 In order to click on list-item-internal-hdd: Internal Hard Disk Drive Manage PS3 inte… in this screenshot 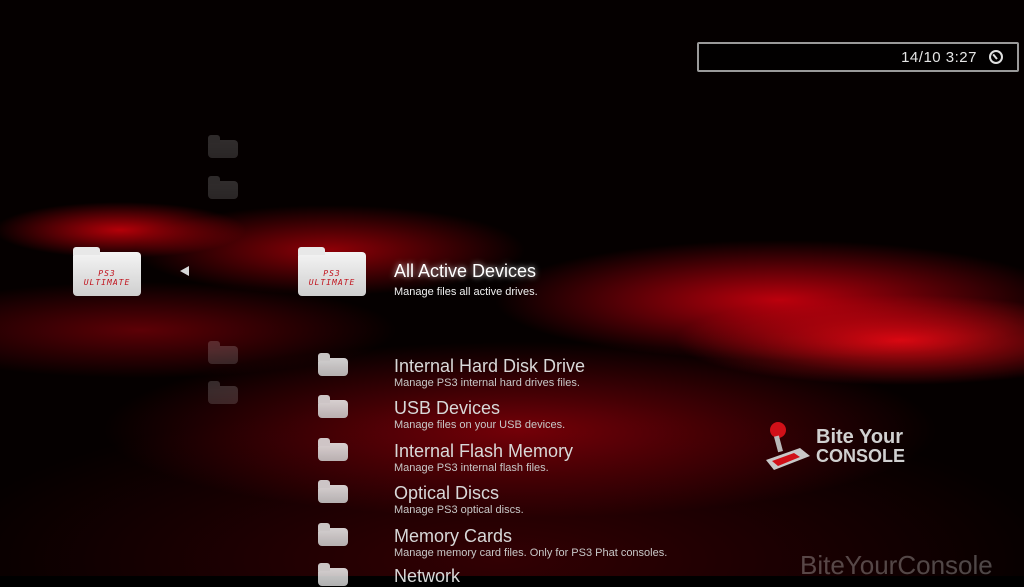, I will do `click(489, 372)`.